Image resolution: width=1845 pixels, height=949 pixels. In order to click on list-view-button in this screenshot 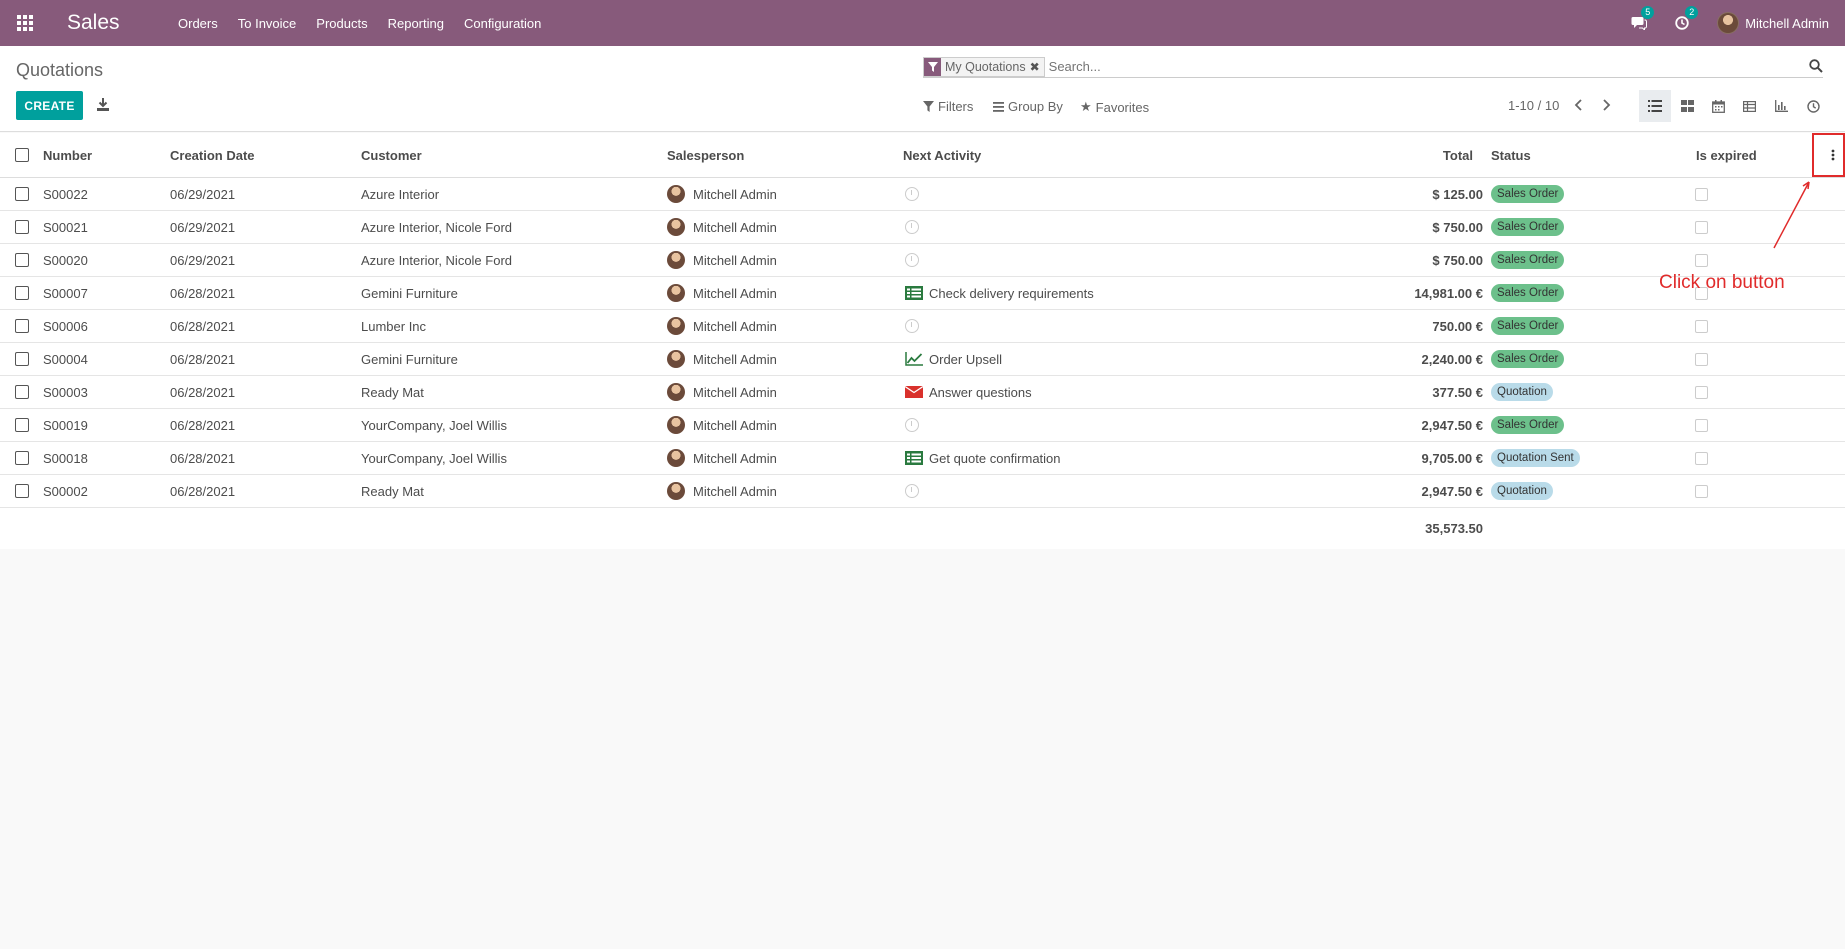, I will do `click(1655, 106)`.